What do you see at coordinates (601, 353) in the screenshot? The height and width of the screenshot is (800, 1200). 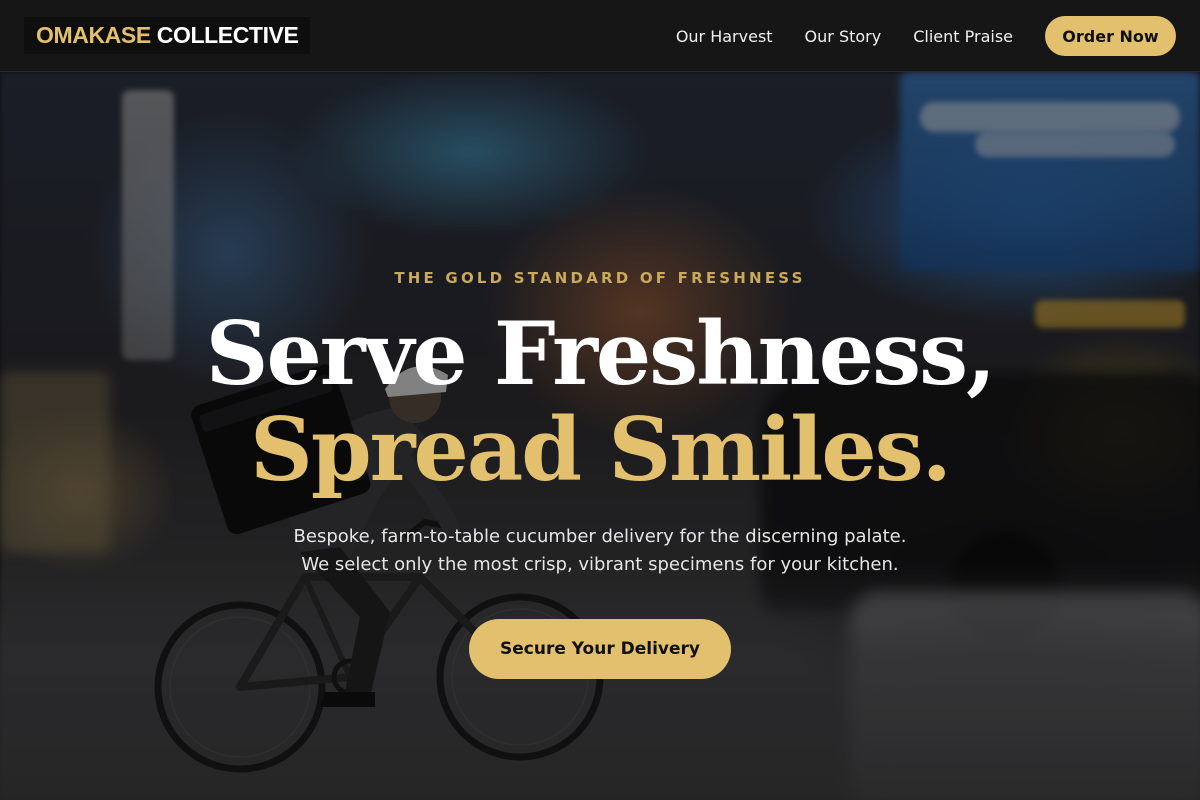 I see `hero-headline-line1: Serve Freshness,` at bounding box center [601, 353].